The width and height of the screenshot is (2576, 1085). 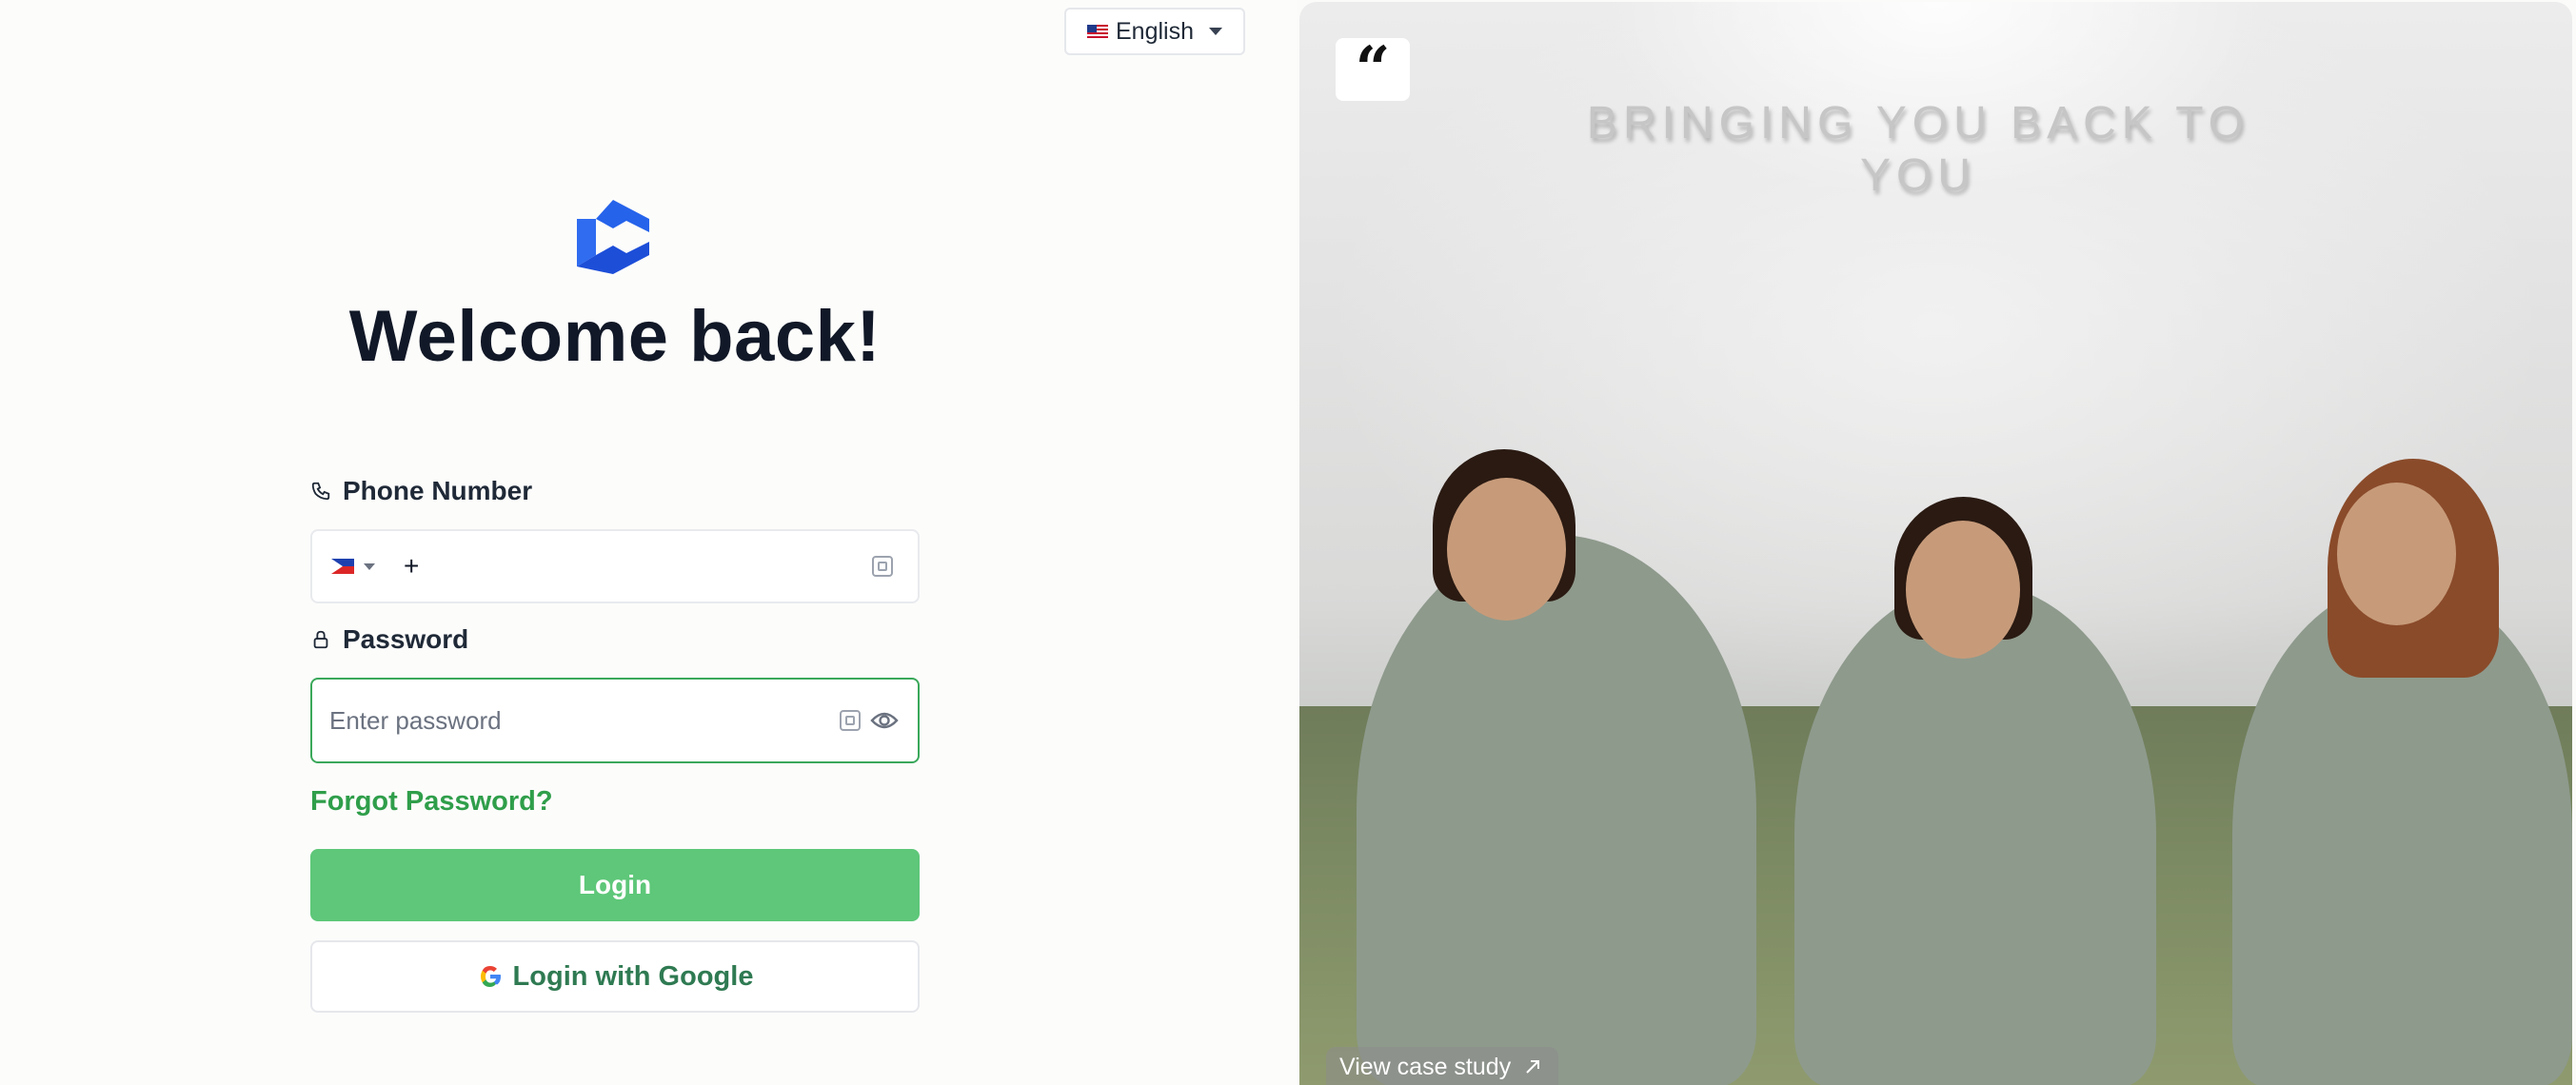 I want to click on google-login-button: Login with Google, so click(x=615, y=976).